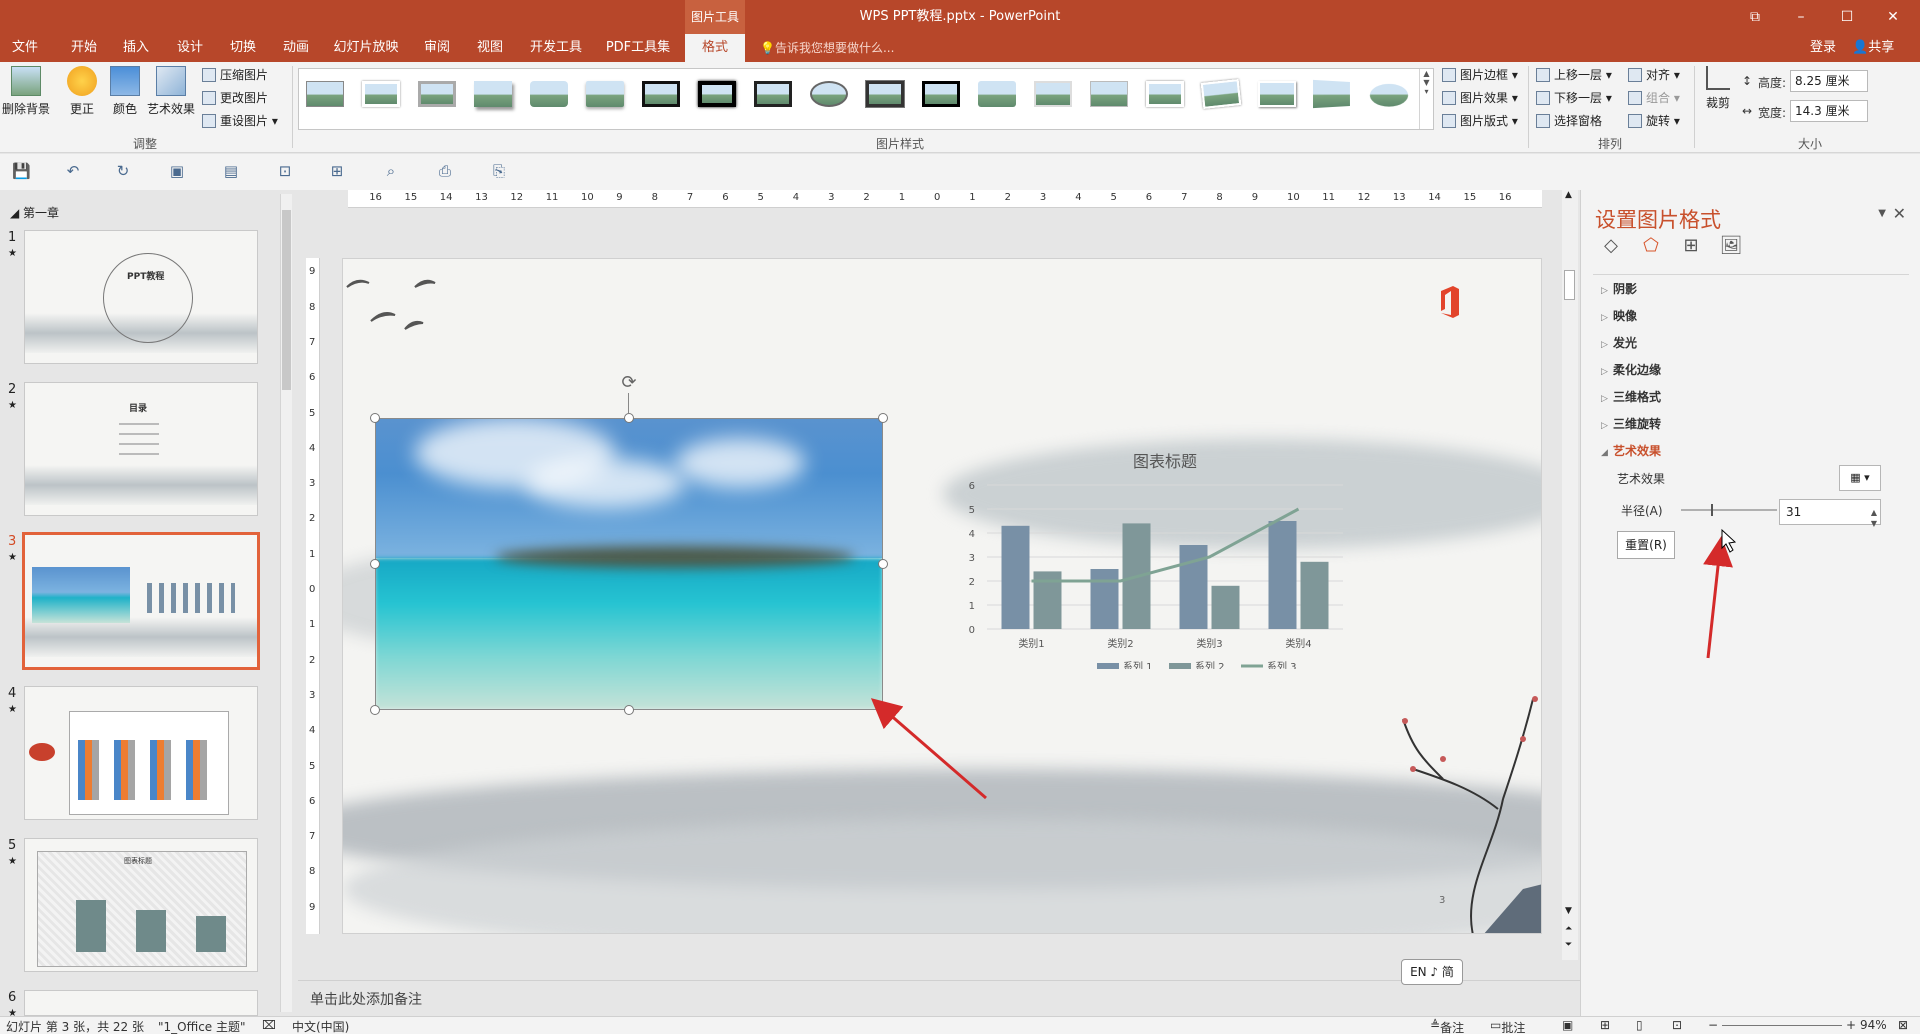 This screenshot has height=1034, width=1920. What do you see at coordinates (1829, 81) in the screenshot?
I see `height-input: 8.25 厘米` at bounding box center [1829, 81].